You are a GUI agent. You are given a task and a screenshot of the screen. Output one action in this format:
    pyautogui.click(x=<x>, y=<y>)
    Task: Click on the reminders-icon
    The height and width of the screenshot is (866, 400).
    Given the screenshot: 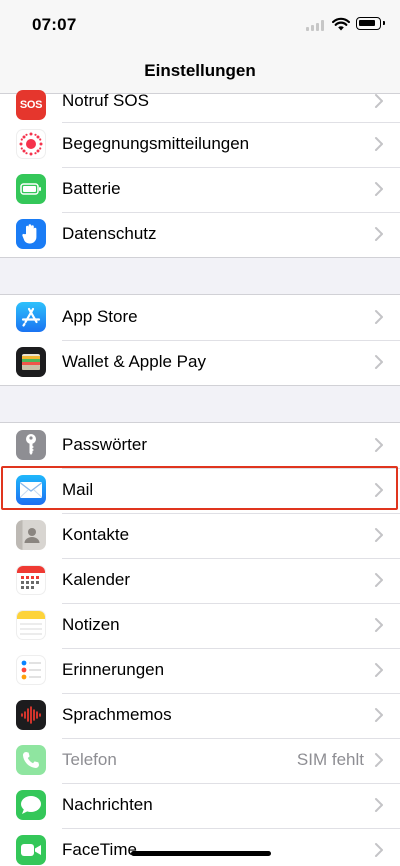 What is the action you would take?
    pyautogui.click(x=31, y=670)
    